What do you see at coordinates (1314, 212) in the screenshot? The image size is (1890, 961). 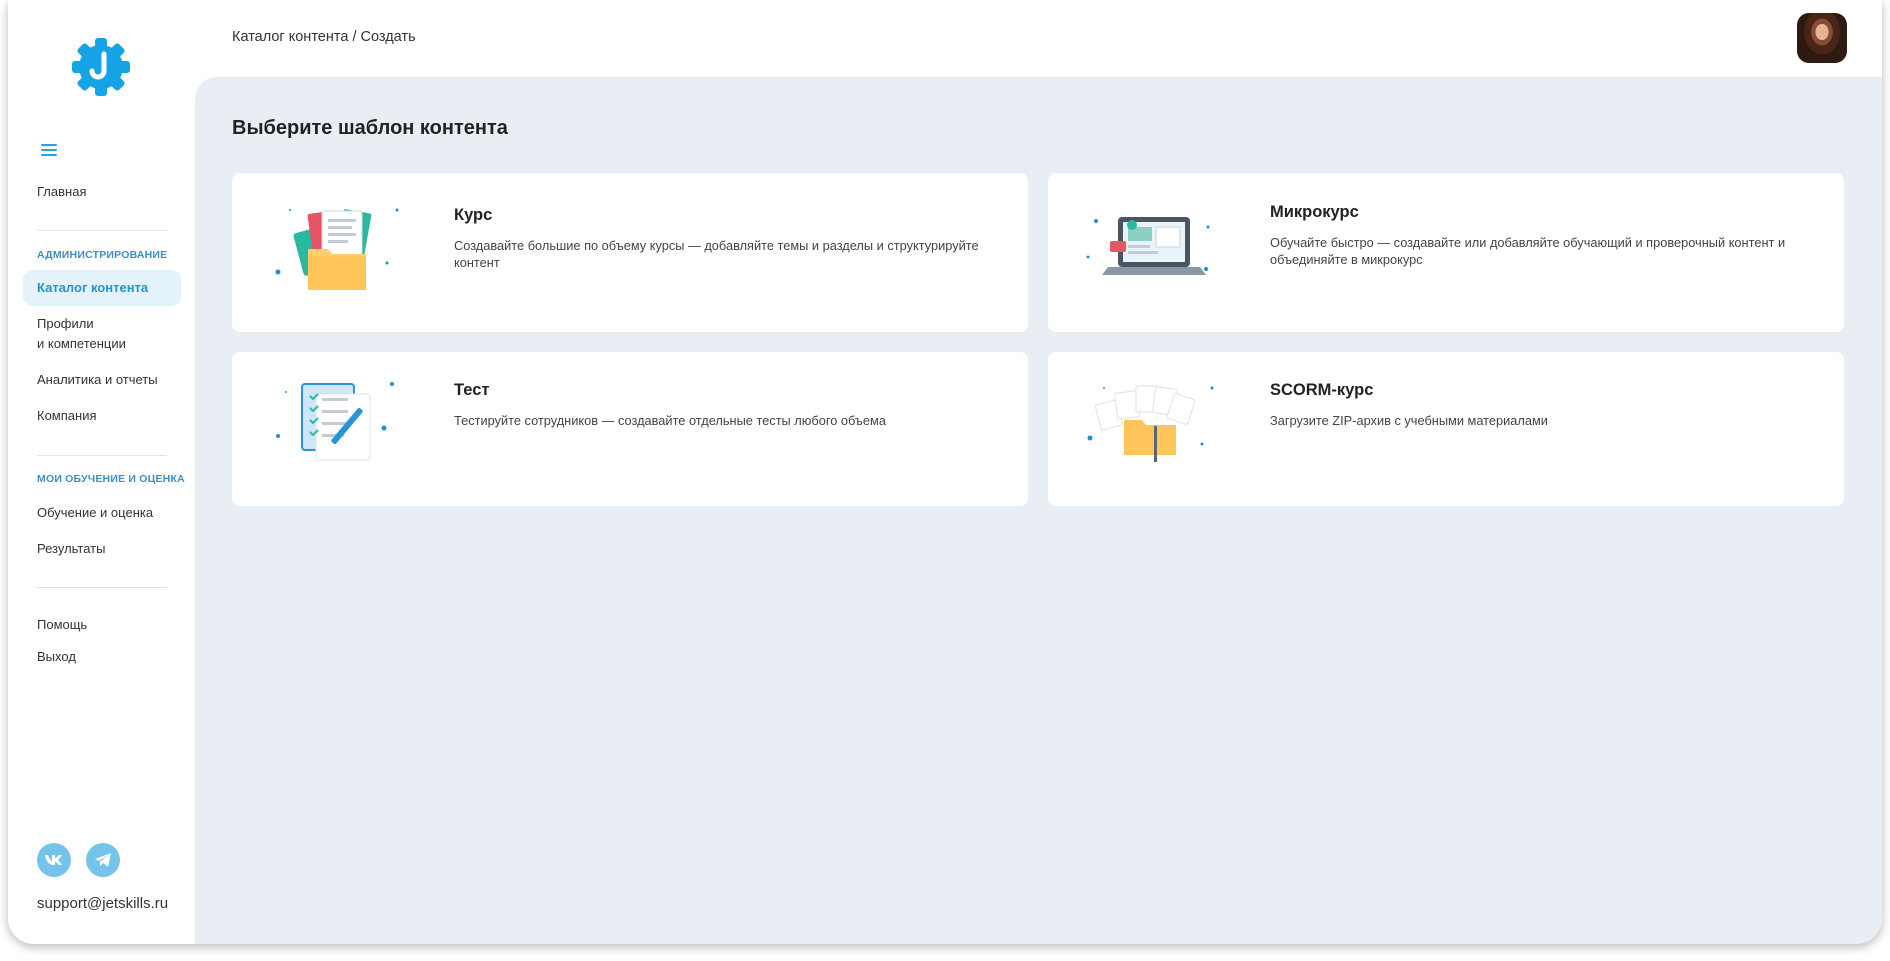 I see `card-title: Микрокурс` at bounding box center [1314, 212].